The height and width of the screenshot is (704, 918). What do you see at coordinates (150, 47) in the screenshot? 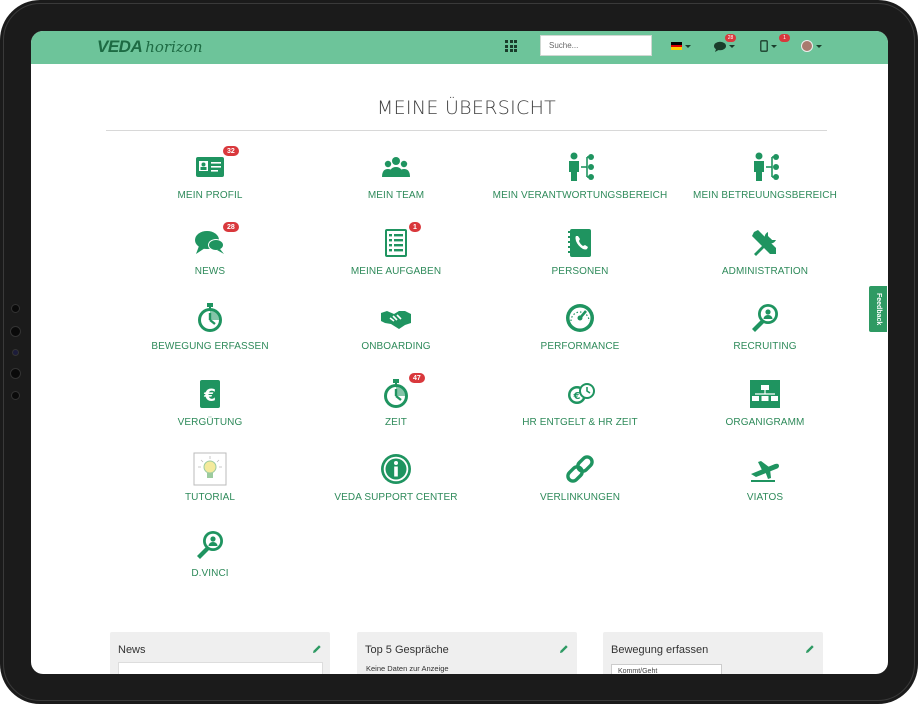
I see `veda-logo: VEDA horizon` at bounding box center [150, 47].